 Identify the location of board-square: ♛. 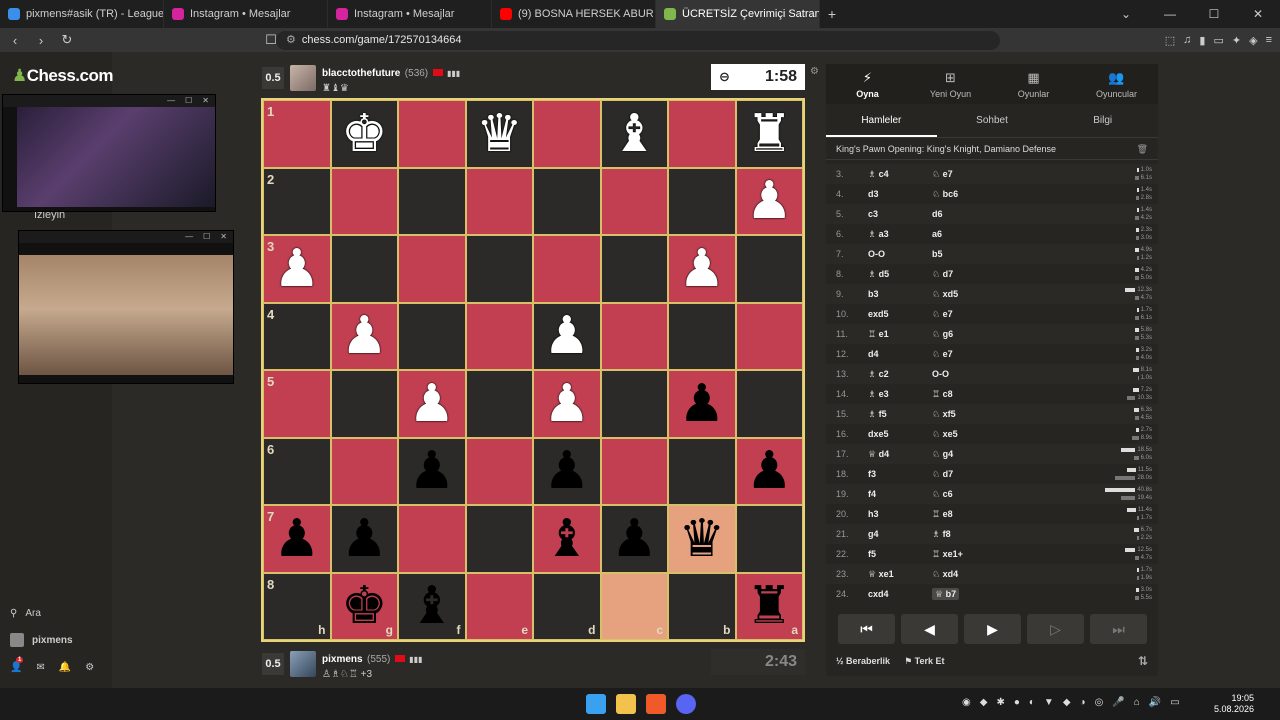
(702, 539).